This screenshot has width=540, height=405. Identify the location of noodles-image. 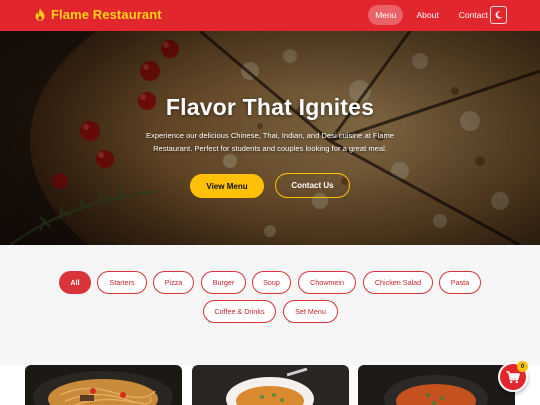
(103, 385).